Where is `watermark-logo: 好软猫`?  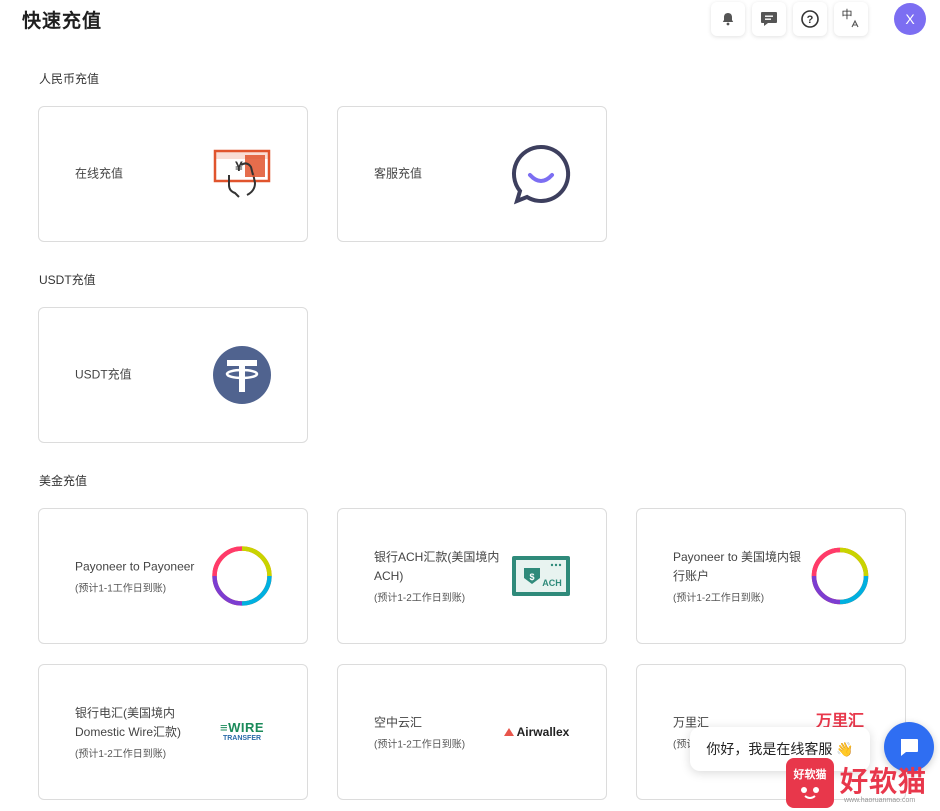 watermark-logo: 好软猫 is located at coordinates (810, 783).